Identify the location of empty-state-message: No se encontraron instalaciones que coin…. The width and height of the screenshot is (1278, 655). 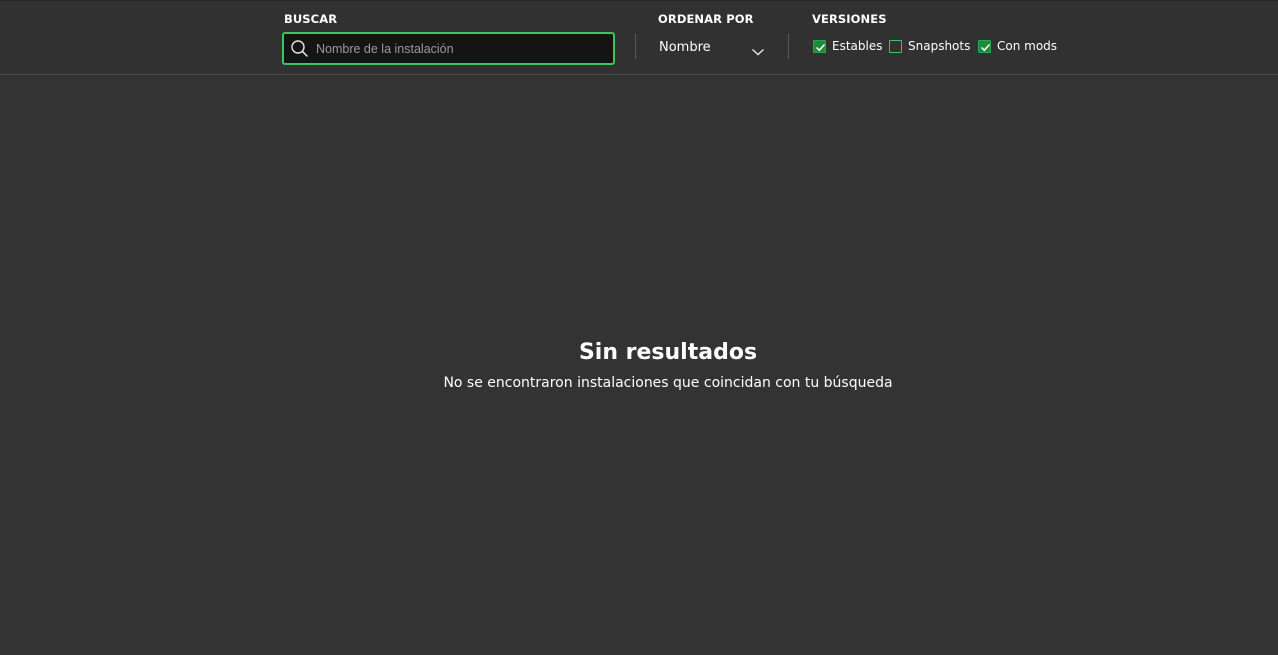
(668, 383).